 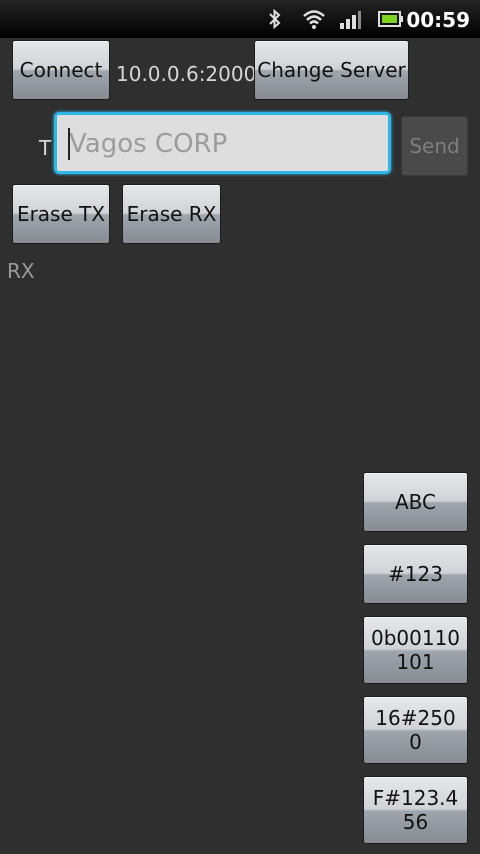 What do you see at coordinates (61, 214) in the screenshot?
I see `erase-tx-button: Erase TX` at bounding box center [61, 214].